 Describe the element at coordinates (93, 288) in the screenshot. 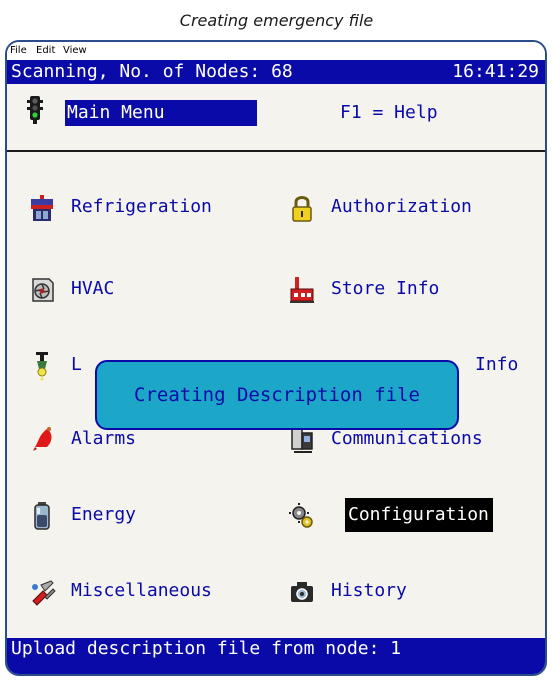

I see `menu-item-label: HVAC` at that location.